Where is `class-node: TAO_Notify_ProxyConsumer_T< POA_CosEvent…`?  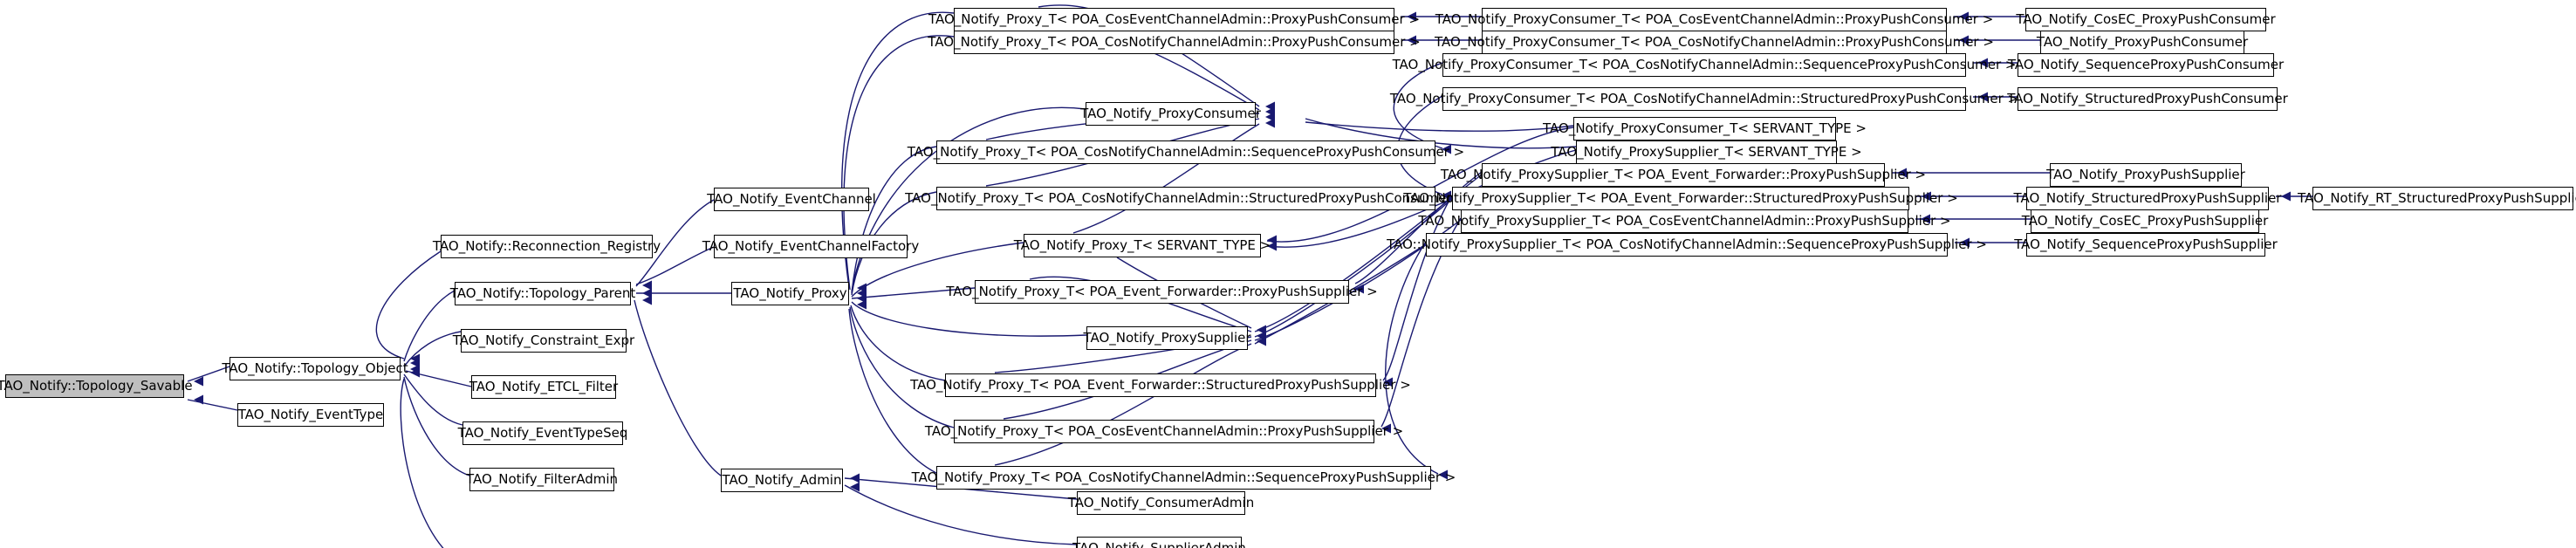 class-node: TAO_Notify_ProxyConsumer_T< POA_CosEvent… is located at coordinates (1714, 20).